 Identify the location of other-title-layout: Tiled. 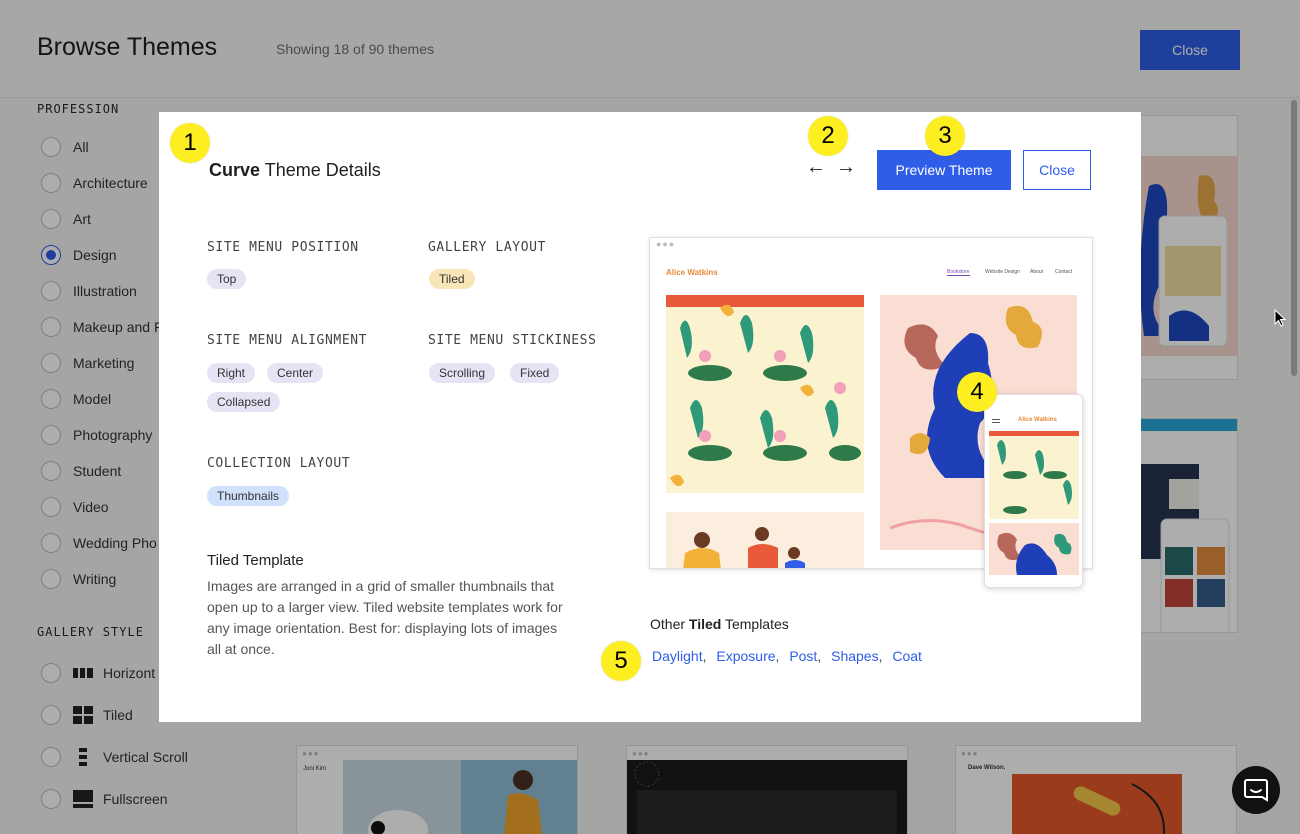
(705, 624).